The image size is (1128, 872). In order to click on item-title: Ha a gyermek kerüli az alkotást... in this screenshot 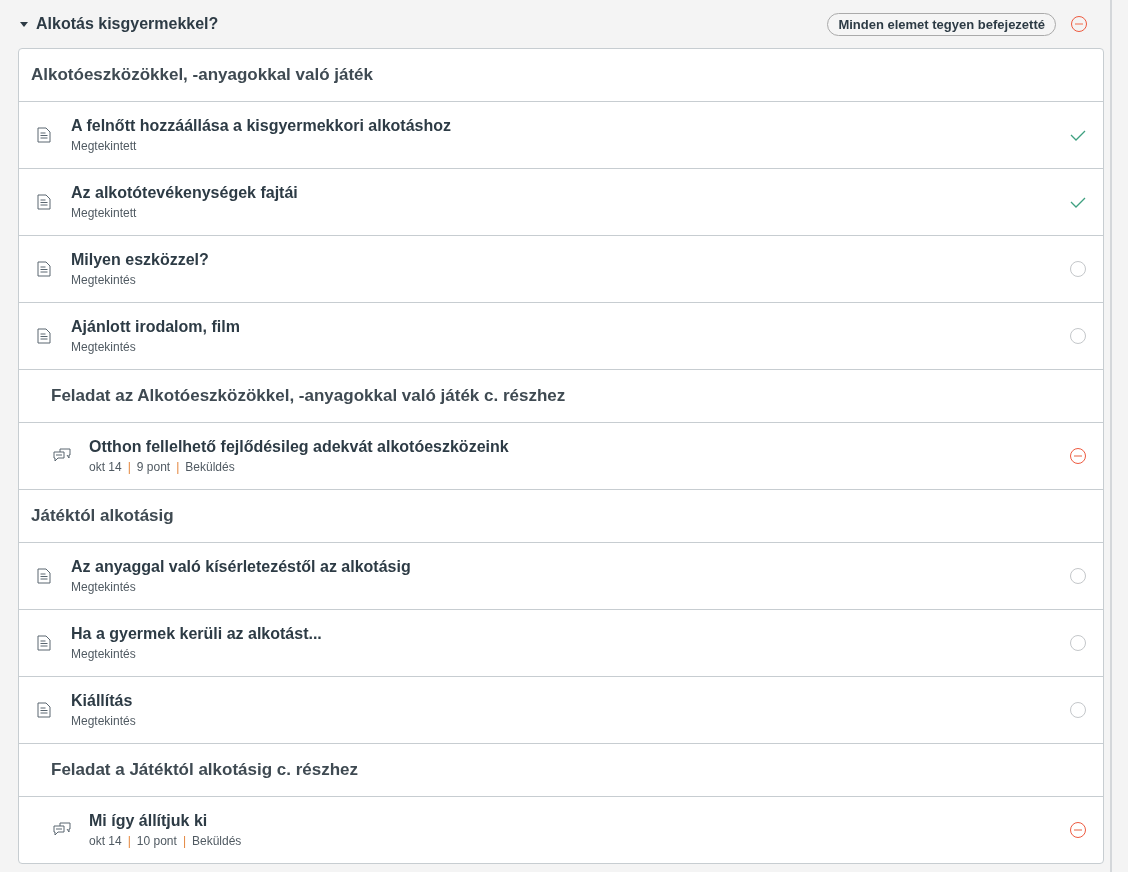, I will do `click(570, 634)`.